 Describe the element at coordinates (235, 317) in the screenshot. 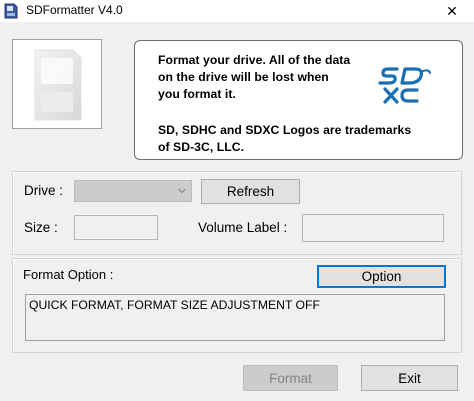

I see `format-option-display: QUICK FORMAT, FORMAT SIZE ADJUSTMENT OFF` at that location.